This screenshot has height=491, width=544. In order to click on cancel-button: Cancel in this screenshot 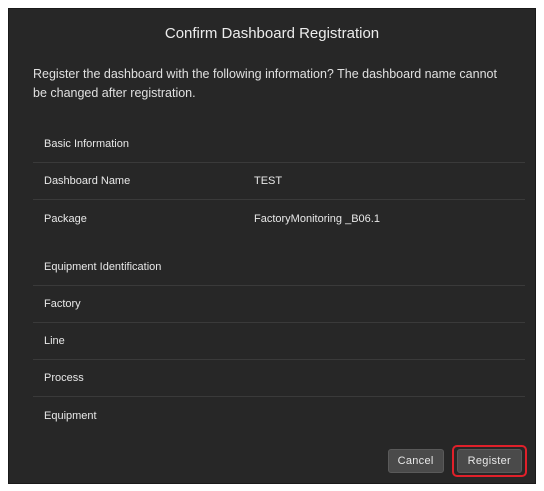, I will do `click(415, 461)`.